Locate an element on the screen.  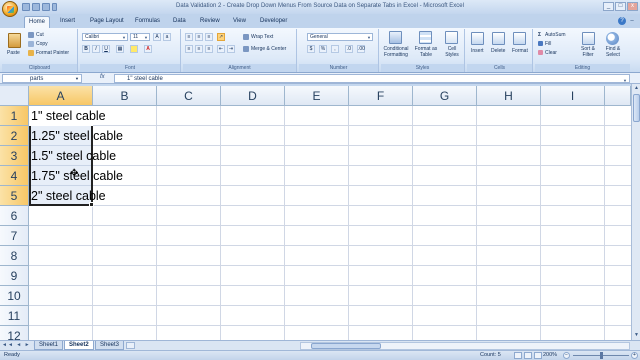
fill-button: Fill is located at coordinates (548, 44).